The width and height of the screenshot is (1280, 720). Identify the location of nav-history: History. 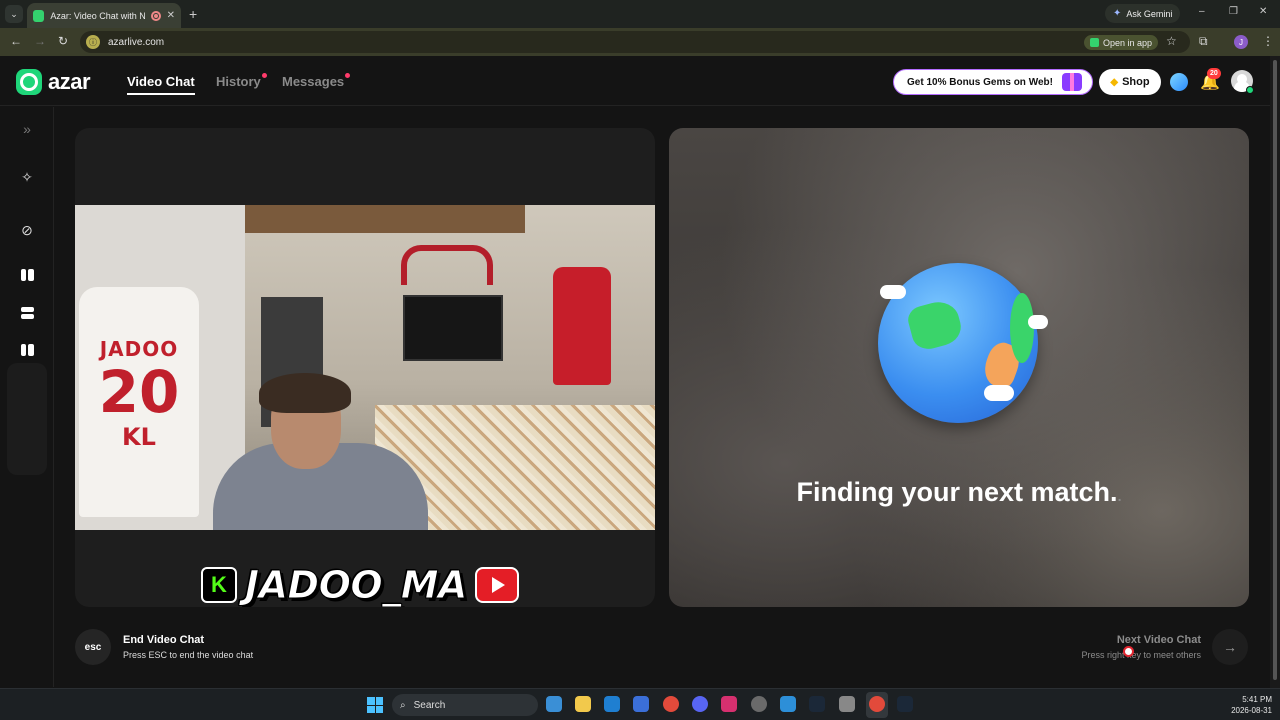
(238, 81).